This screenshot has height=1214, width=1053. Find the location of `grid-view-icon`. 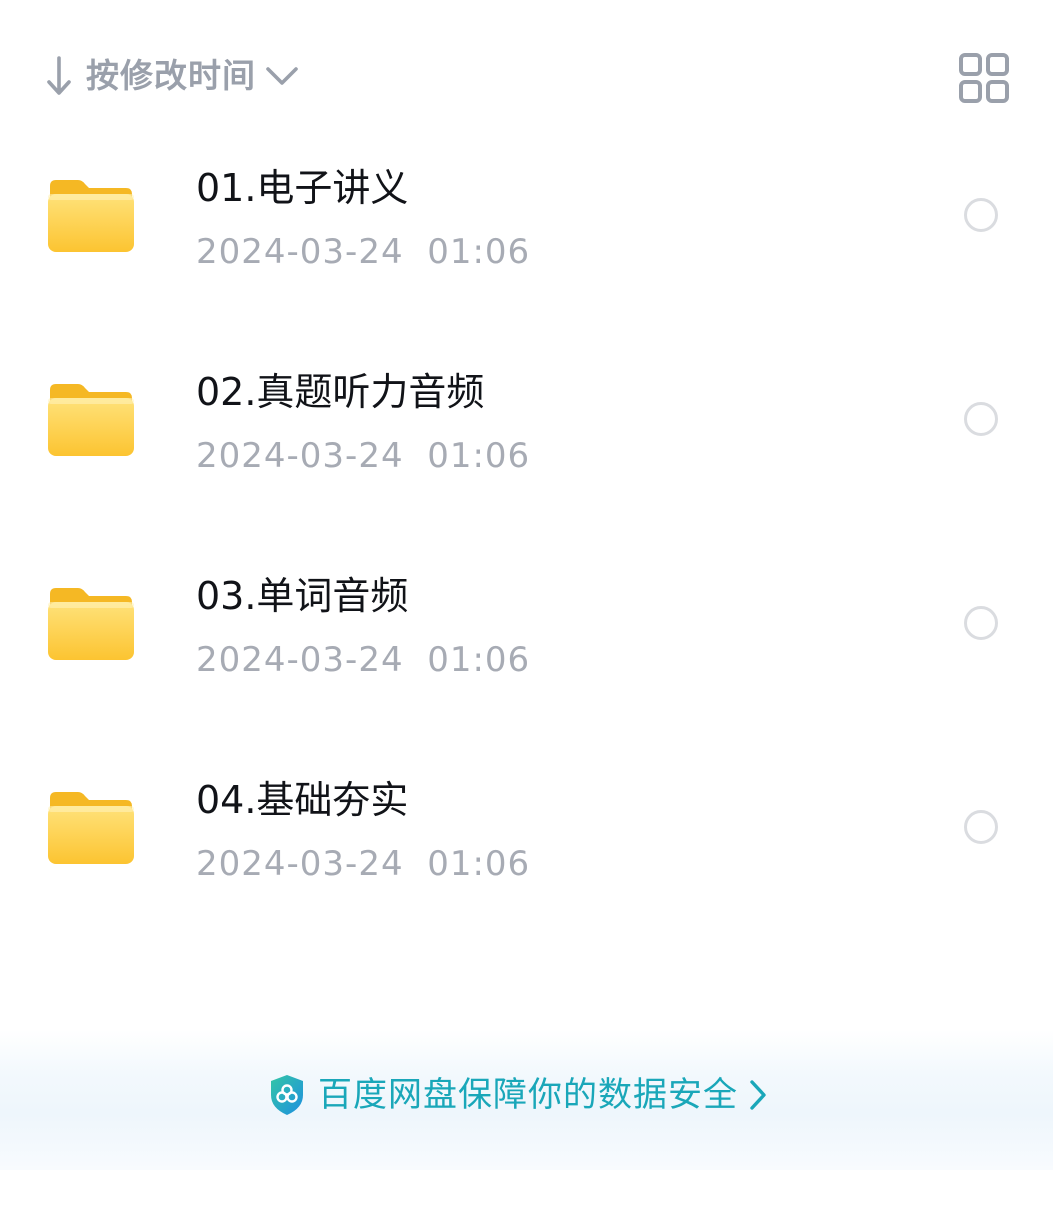

grid-view-icon is located at coordinates (984, 78).